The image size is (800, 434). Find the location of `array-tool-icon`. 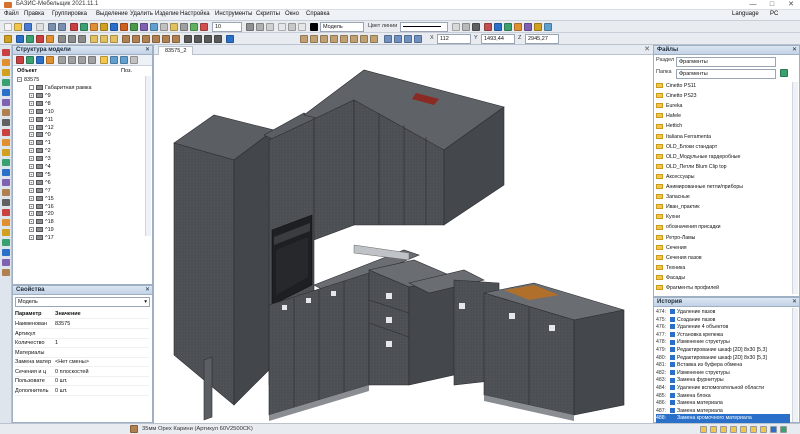

array-tool-icon is located at coordinates (6, 212).